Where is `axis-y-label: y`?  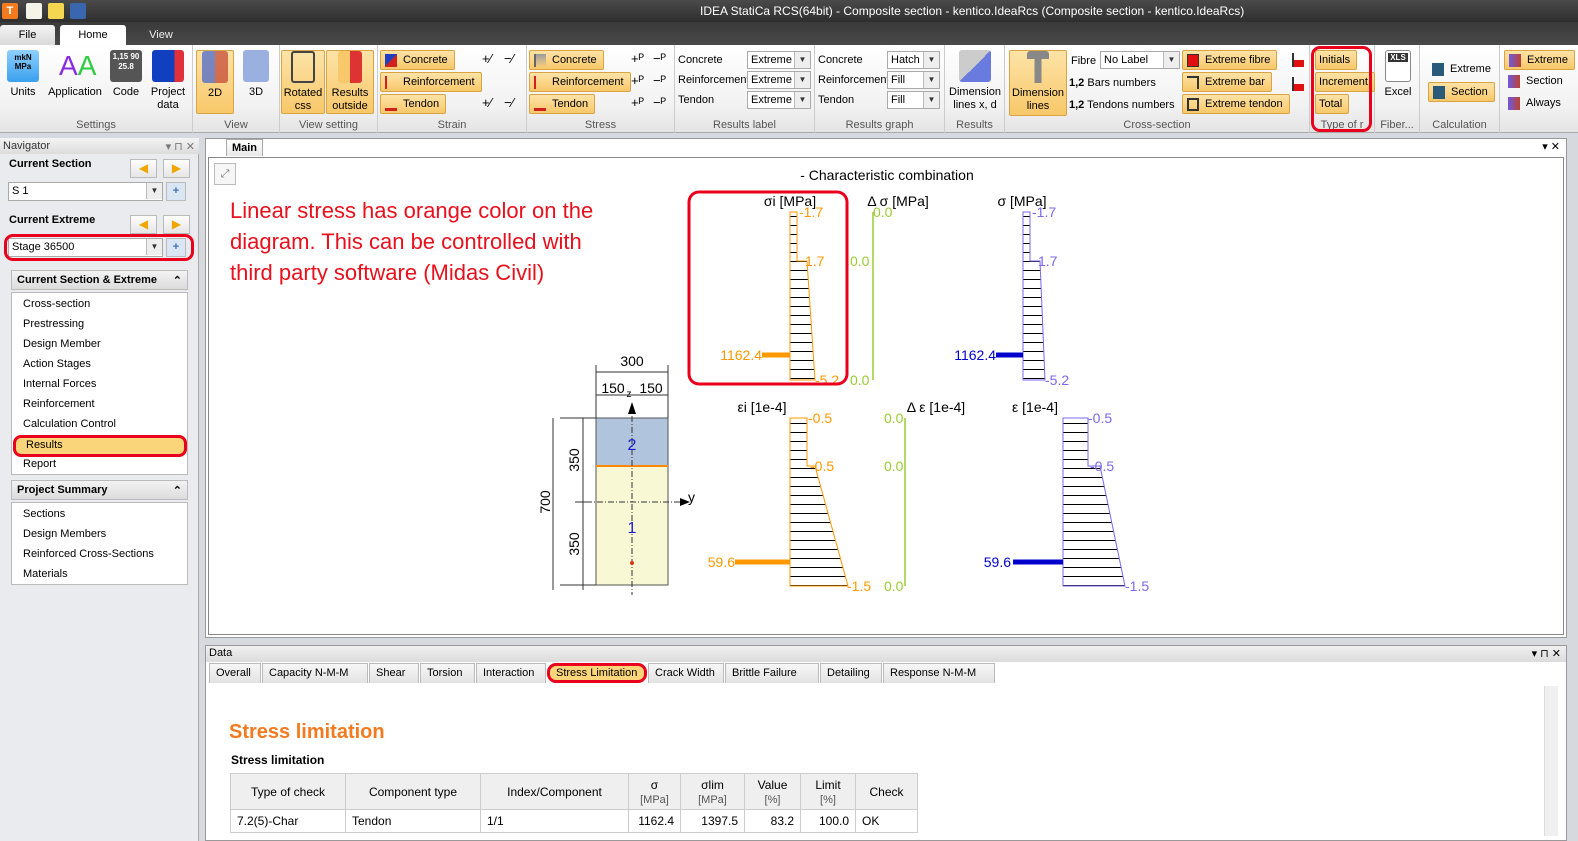
axis-y-label: y is located at coordinates (691, 497).